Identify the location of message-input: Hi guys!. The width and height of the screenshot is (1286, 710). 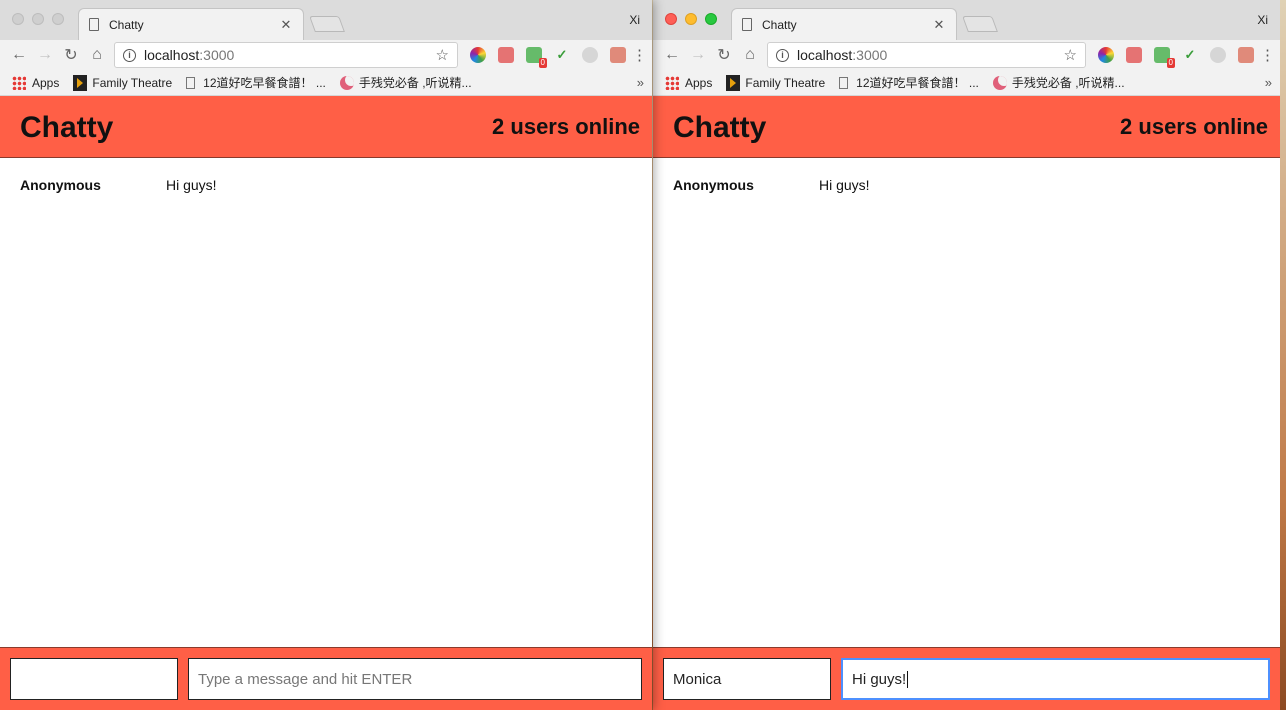
(1055, 679).